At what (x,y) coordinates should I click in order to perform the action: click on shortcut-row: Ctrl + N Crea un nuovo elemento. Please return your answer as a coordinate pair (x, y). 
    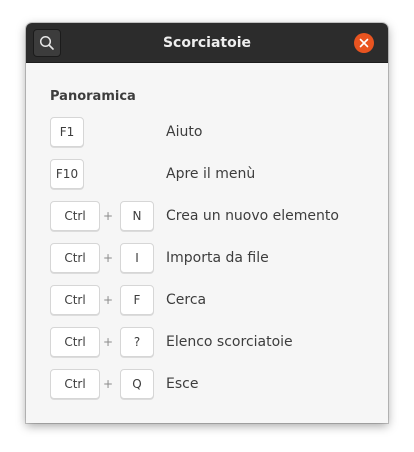
    Looking at the image, I should click on (207, 216).